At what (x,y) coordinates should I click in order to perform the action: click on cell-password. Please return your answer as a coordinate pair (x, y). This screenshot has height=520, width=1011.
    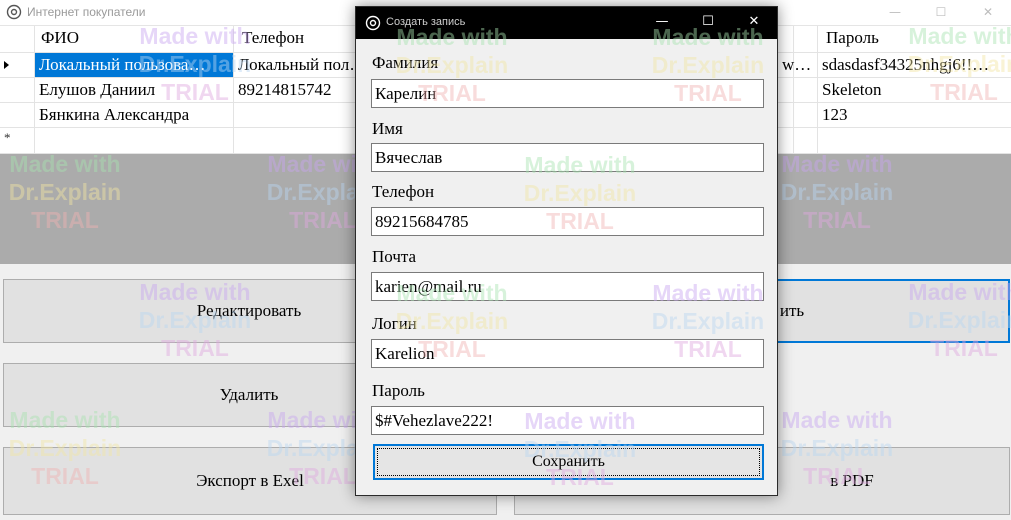
    Looking at the image, I should click on (914, 140).